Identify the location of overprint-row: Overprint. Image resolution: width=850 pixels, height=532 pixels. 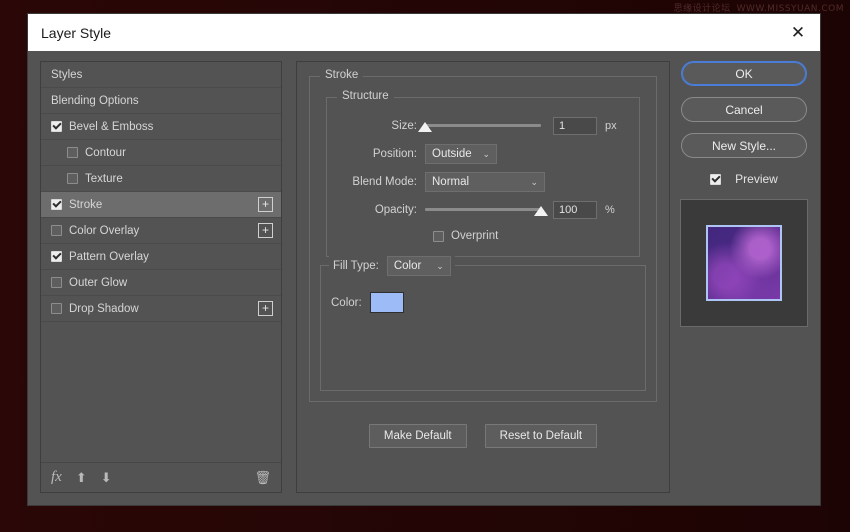
(483, 236).